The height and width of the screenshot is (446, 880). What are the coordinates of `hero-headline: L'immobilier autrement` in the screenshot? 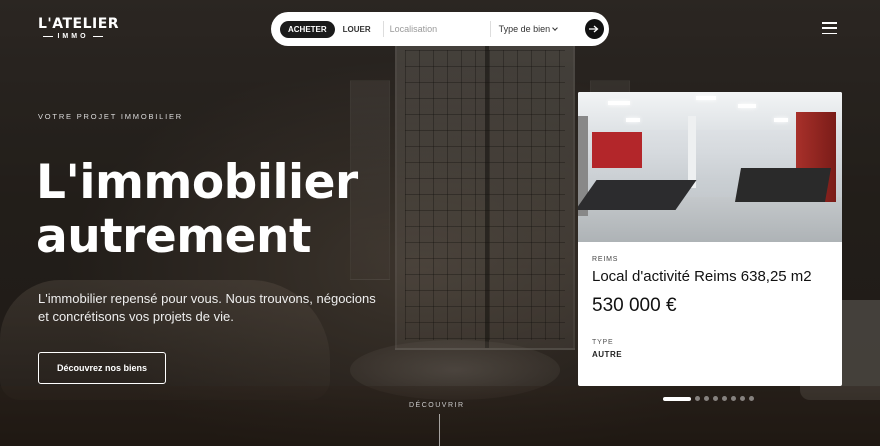 It's located at (216, 210).